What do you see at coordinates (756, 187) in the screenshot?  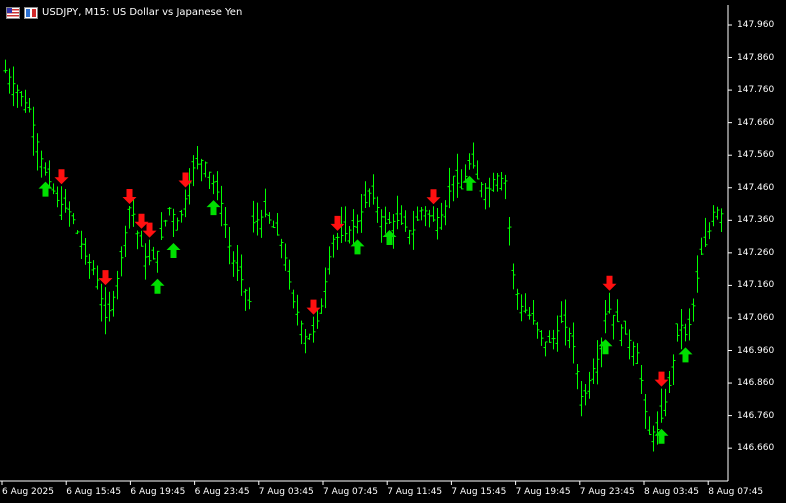 I see `price-tick-label: 147.460` at bounding box center [756, 187].